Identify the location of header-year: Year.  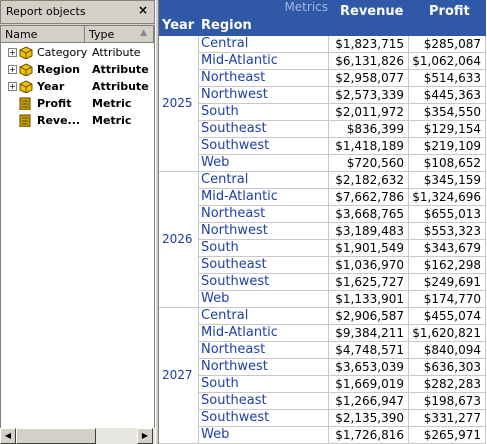
(178, 25).